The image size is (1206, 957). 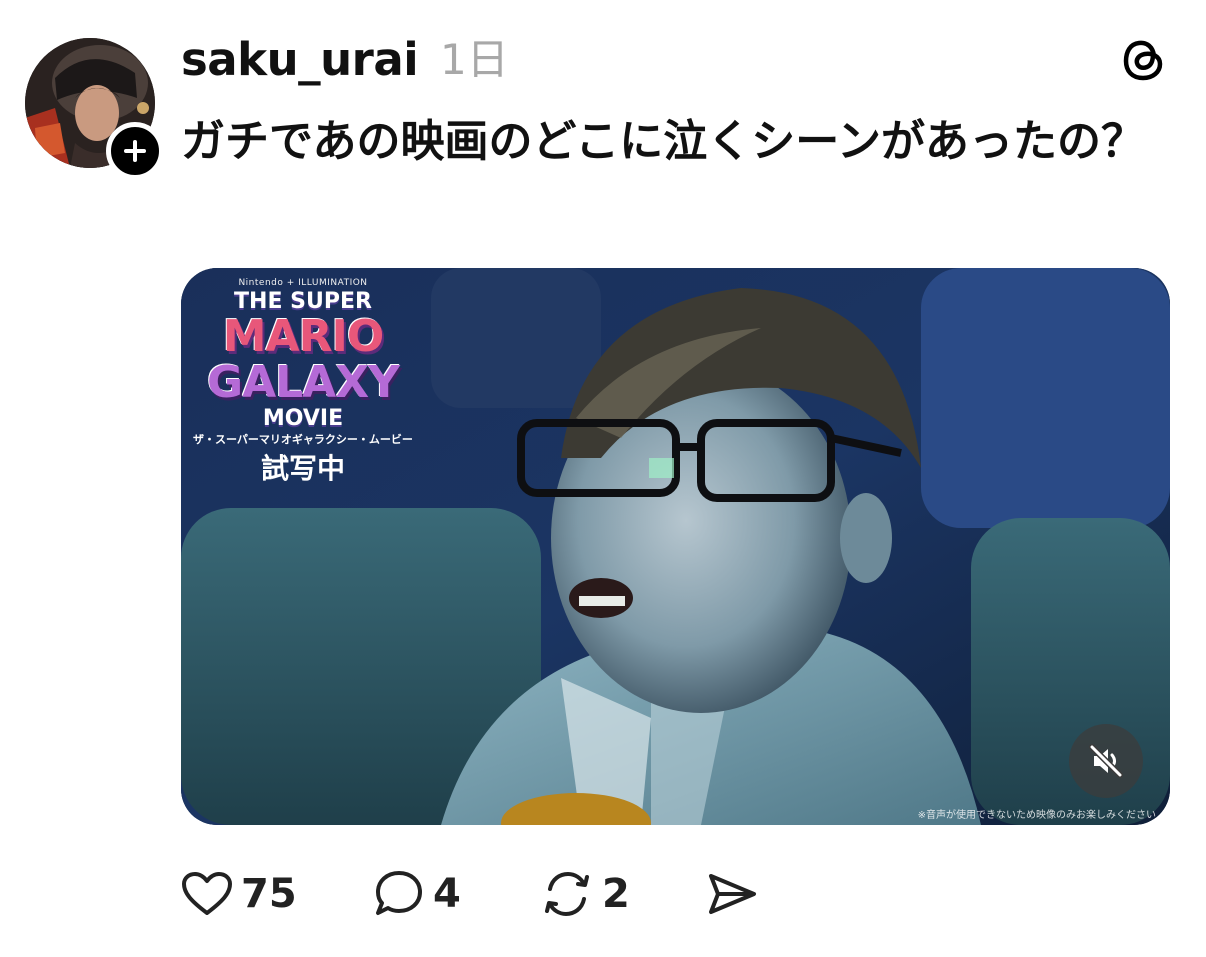 I want to click on heart-icon, so click(x=207, y=893).